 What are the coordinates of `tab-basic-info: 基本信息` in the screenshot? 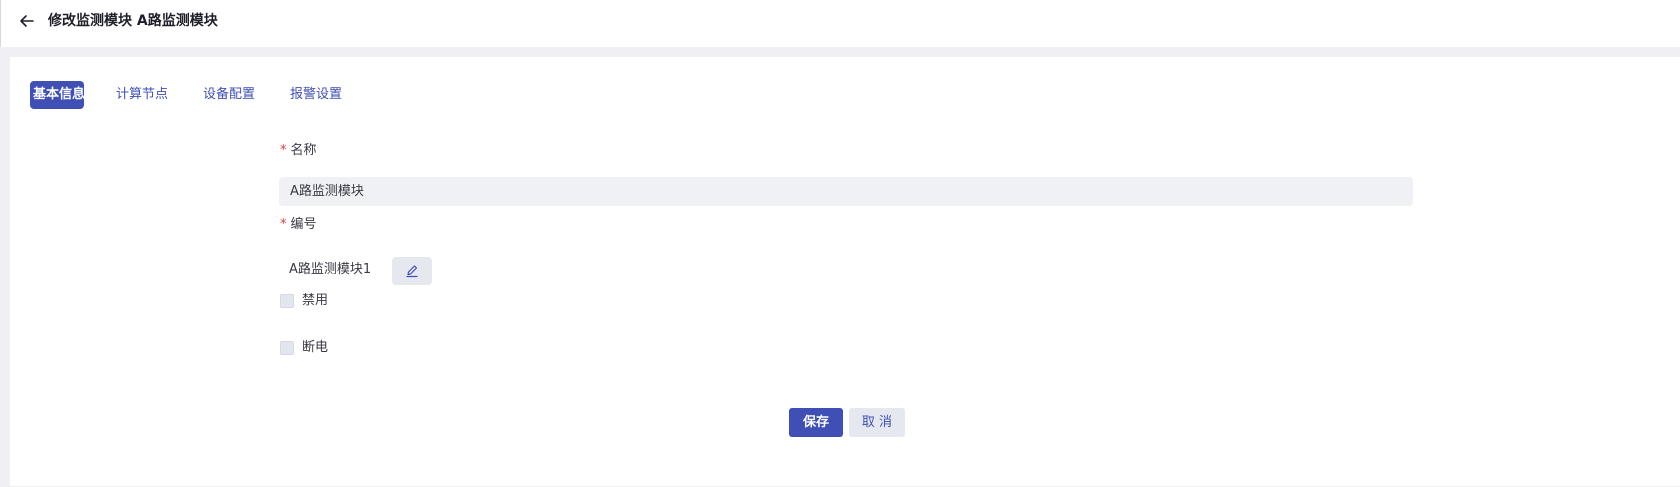 It's located at (57, 95).